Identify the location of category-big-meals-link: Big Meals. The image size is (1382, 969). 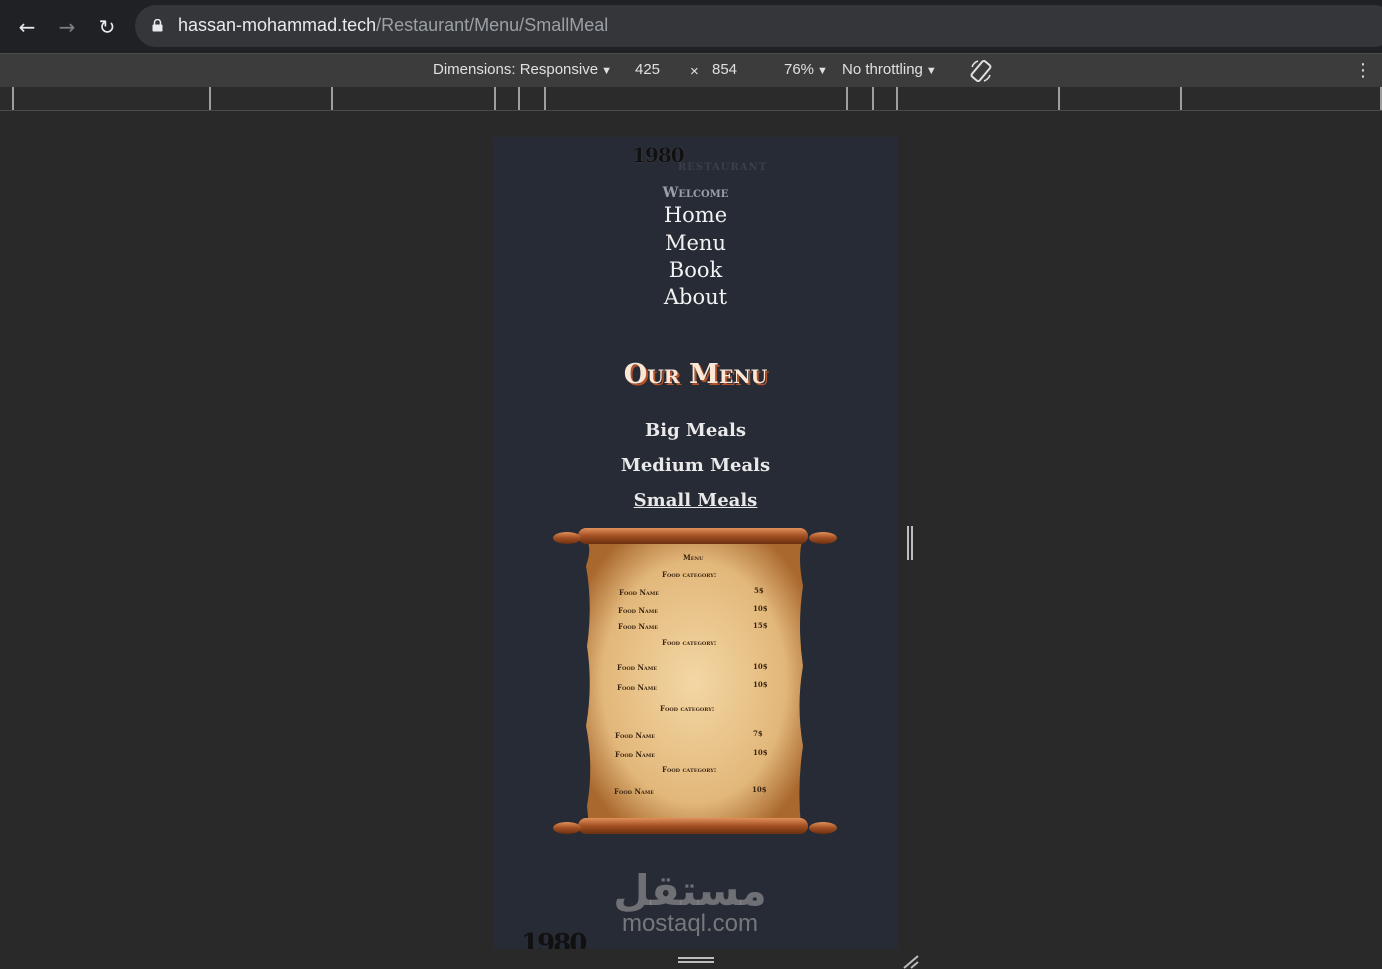
(695, 430).